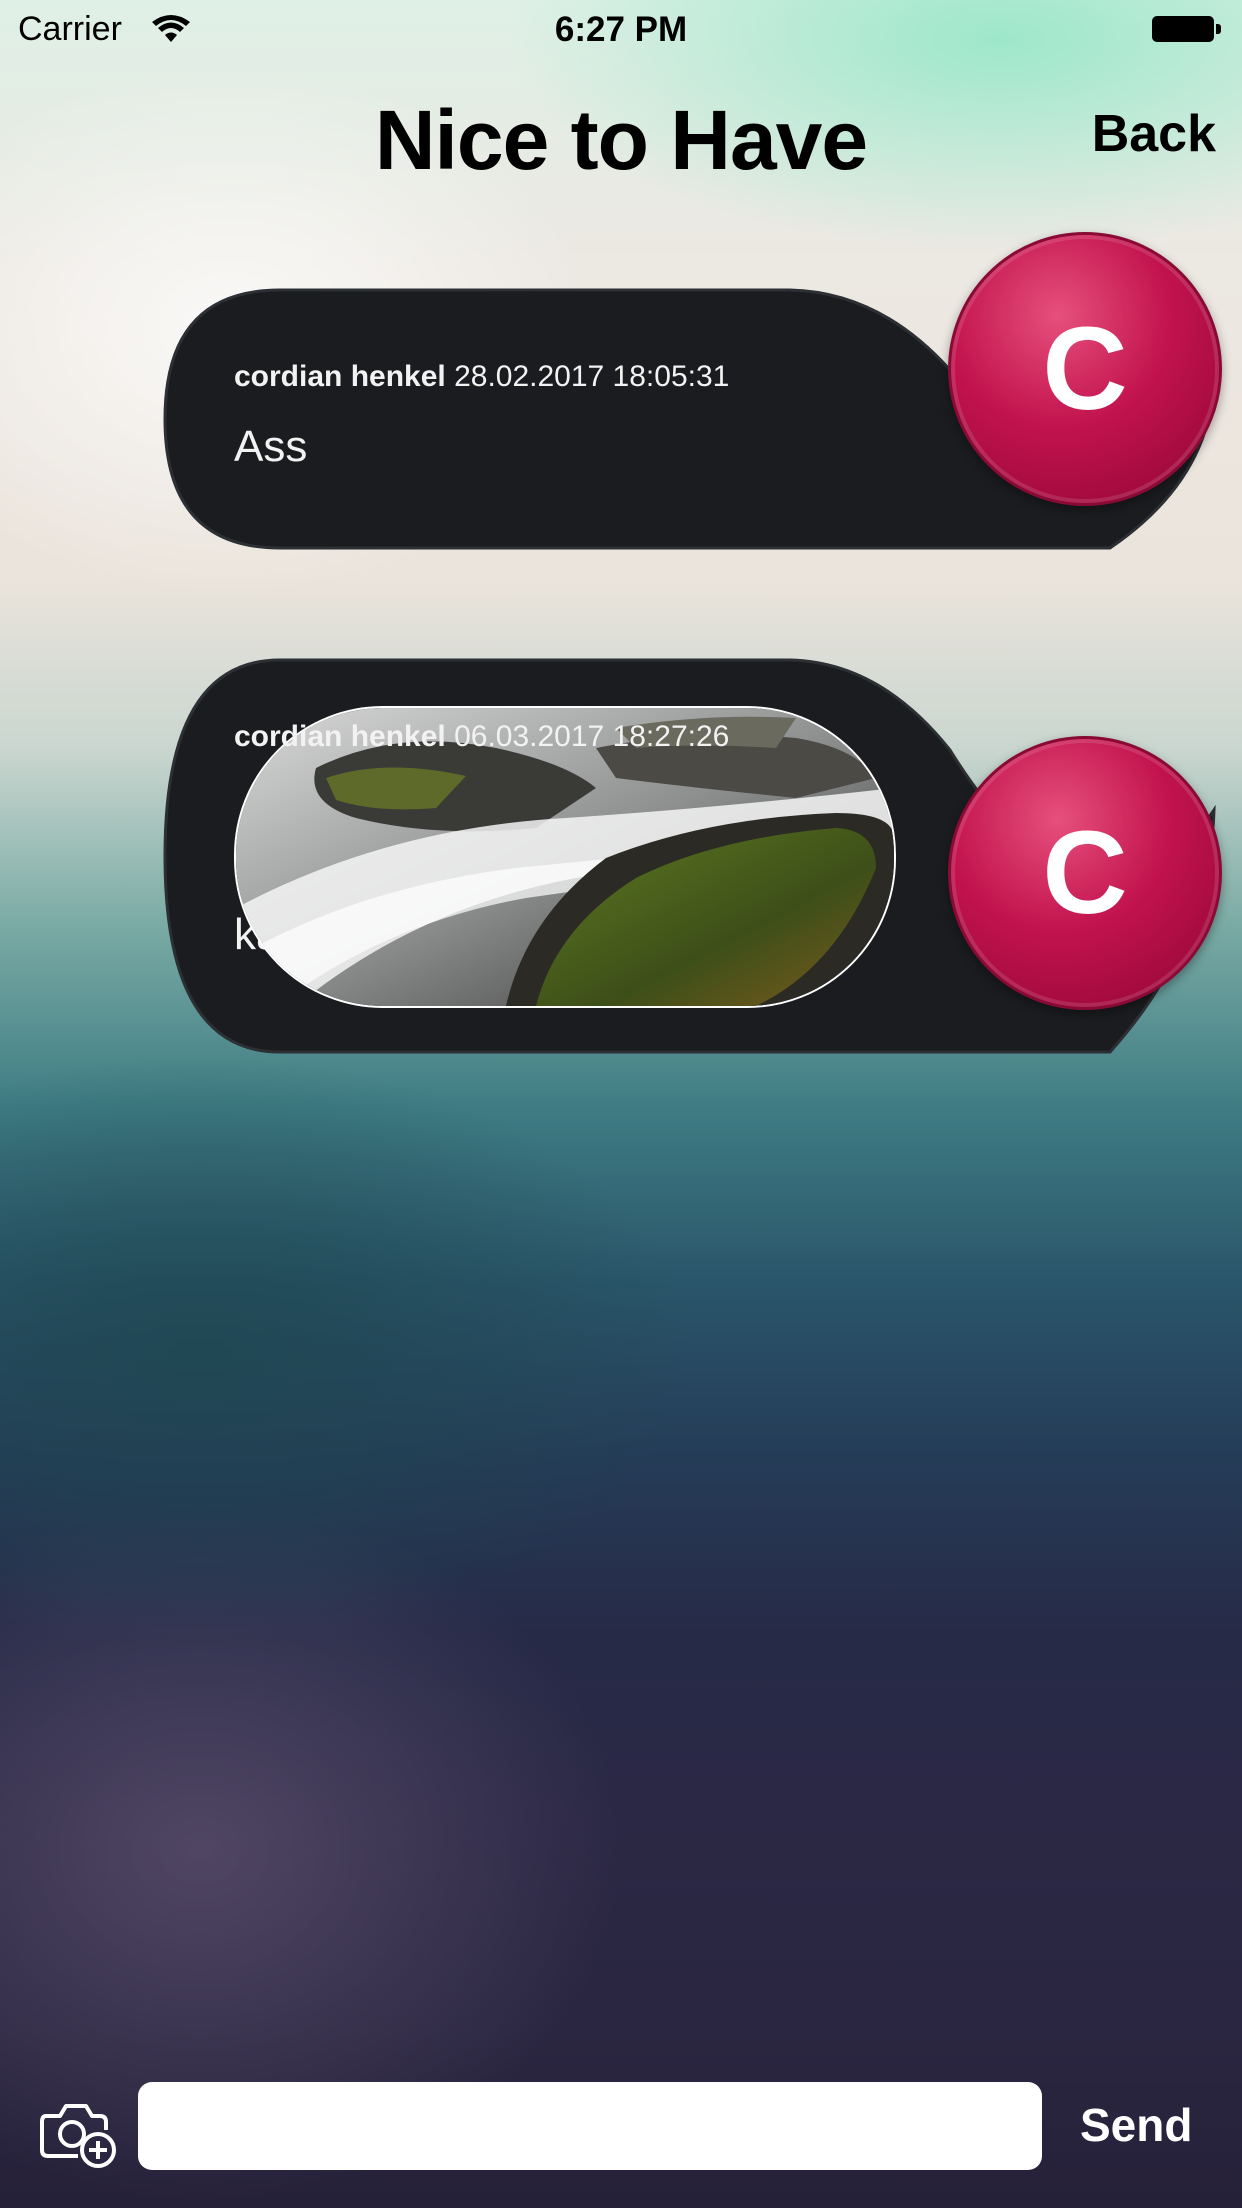 This screenshot has height=2208, width=1242. I want to click on status-bar: Carrier 6:27 PM, so click(621, 31).